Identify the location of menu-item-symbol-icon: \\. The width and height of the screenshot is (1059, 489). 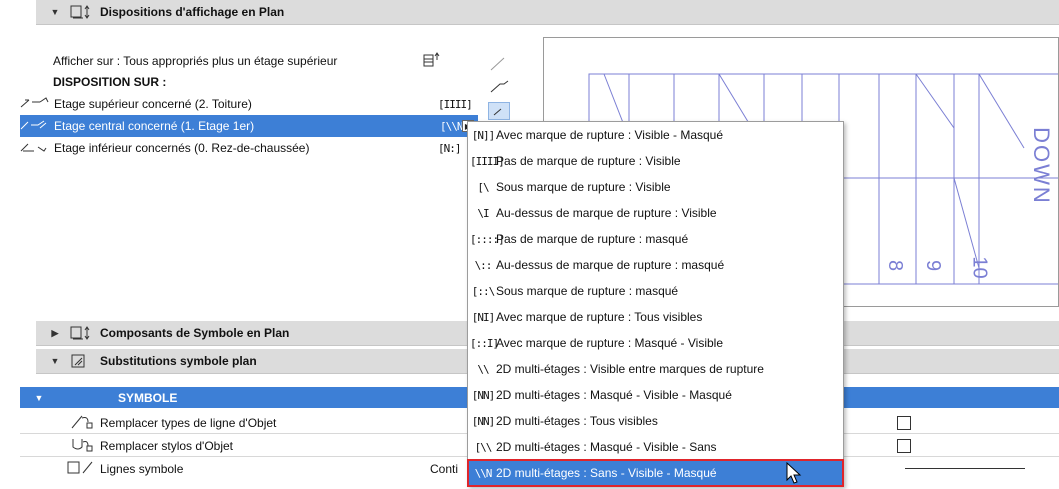
(483, 369).